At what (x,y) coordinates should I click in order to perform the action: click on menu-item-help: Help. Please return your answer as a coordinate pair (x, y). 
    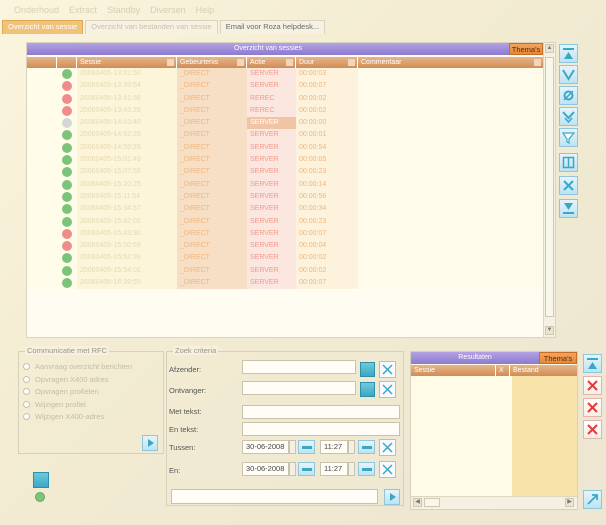
    Looking at the image, I should click on (205, 10).